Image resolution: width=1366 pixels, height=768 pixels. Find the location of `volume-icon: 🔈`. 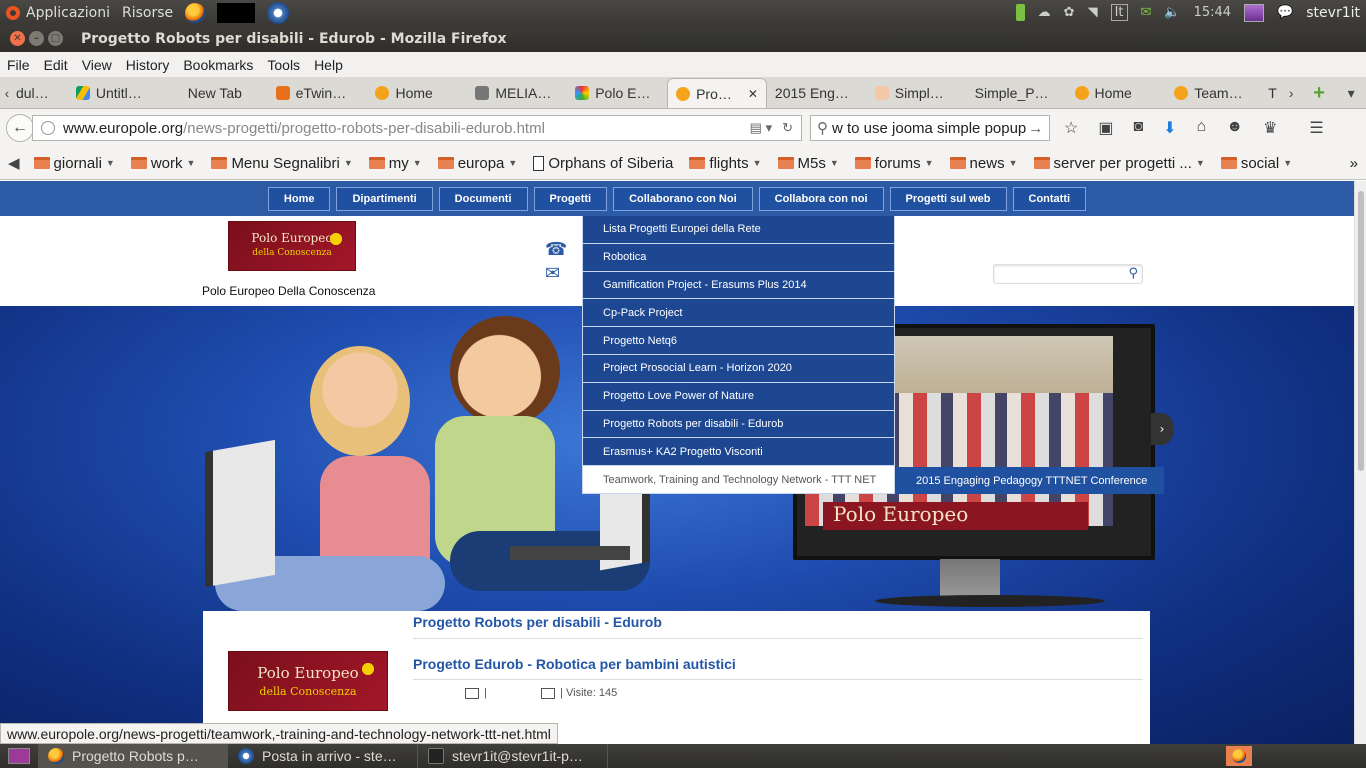

volume-icon: 🔈 is located at coordinates (1172, 12).